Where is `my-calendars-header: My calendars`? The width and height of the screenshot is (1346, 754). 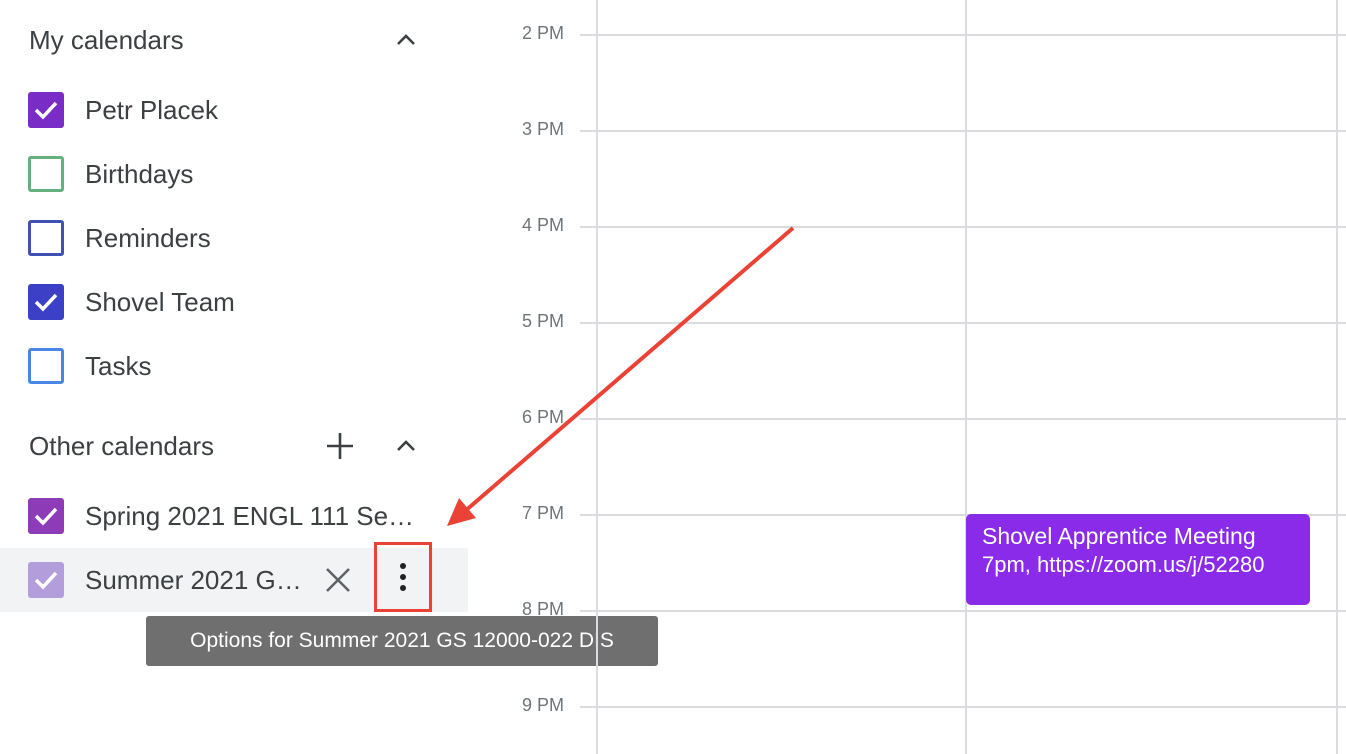 my-calendars-header: My calendars is located at coordinates (234, 40).